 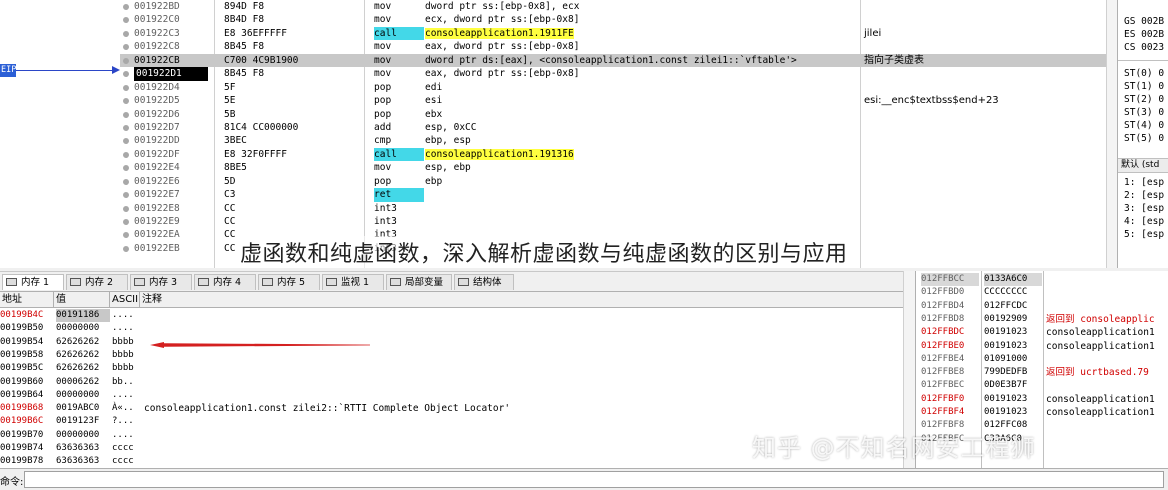 What do you see at coordinates (452, 368) in the screenshot?
I see `dump-row: 00199B5C 62626262 bbbb` at bounding box center [452, 368].